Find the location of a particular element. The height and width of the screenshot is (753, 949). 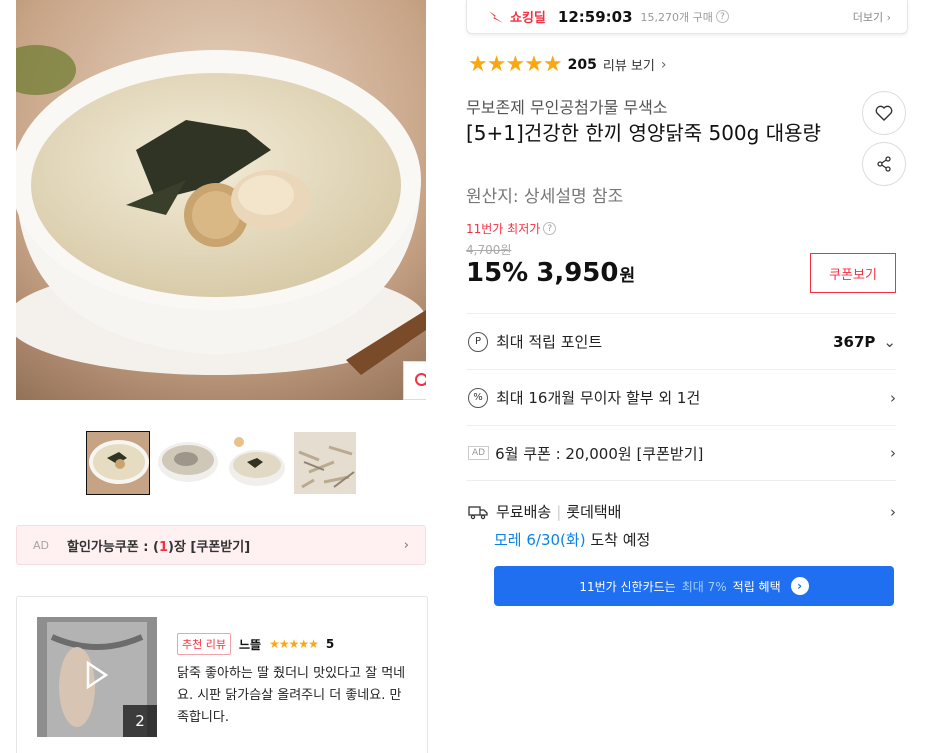

points-value: 367P is located at coordinates (854, 341).